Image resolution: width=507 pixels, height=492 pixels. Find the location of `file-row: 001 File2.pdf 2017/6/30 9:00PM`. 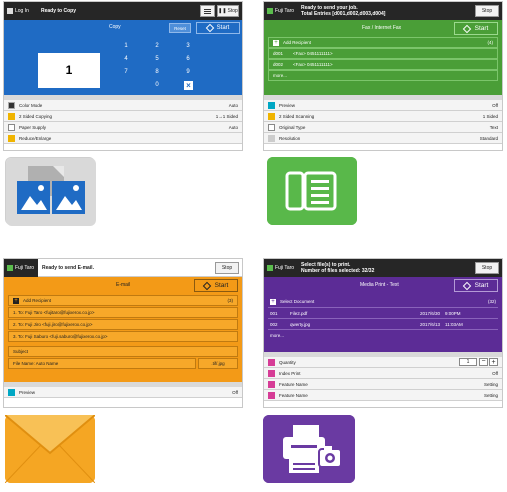

file-row: 001 File2.pdf 2017/6/30 9:00PM is located at coordinates (383, 312).